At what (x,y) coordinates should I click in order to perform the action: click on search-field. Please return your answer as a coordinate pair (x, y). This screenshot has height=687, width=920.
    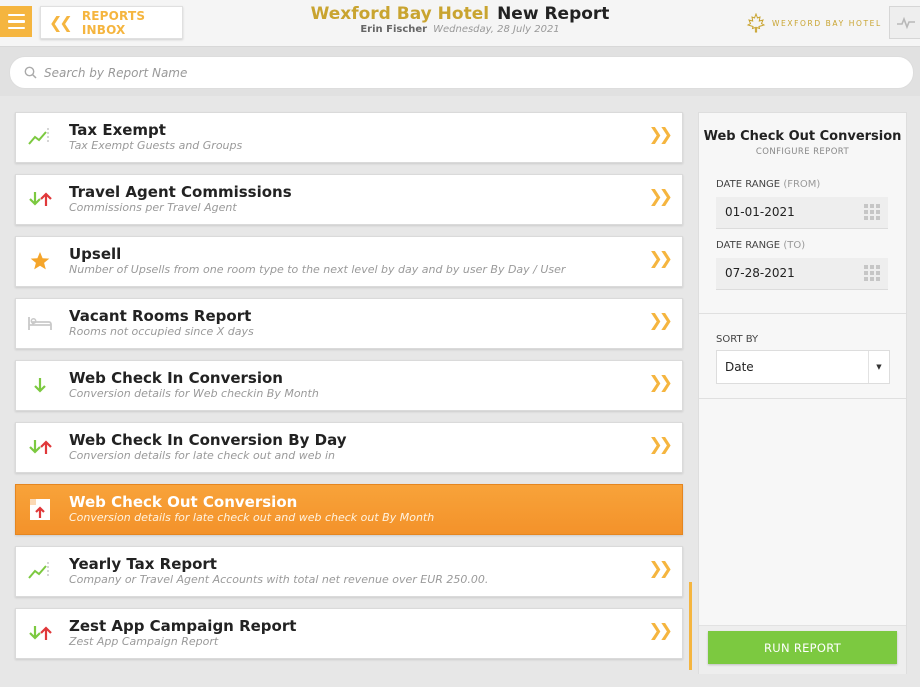
    Looking at the image, I should click on (461, 72).